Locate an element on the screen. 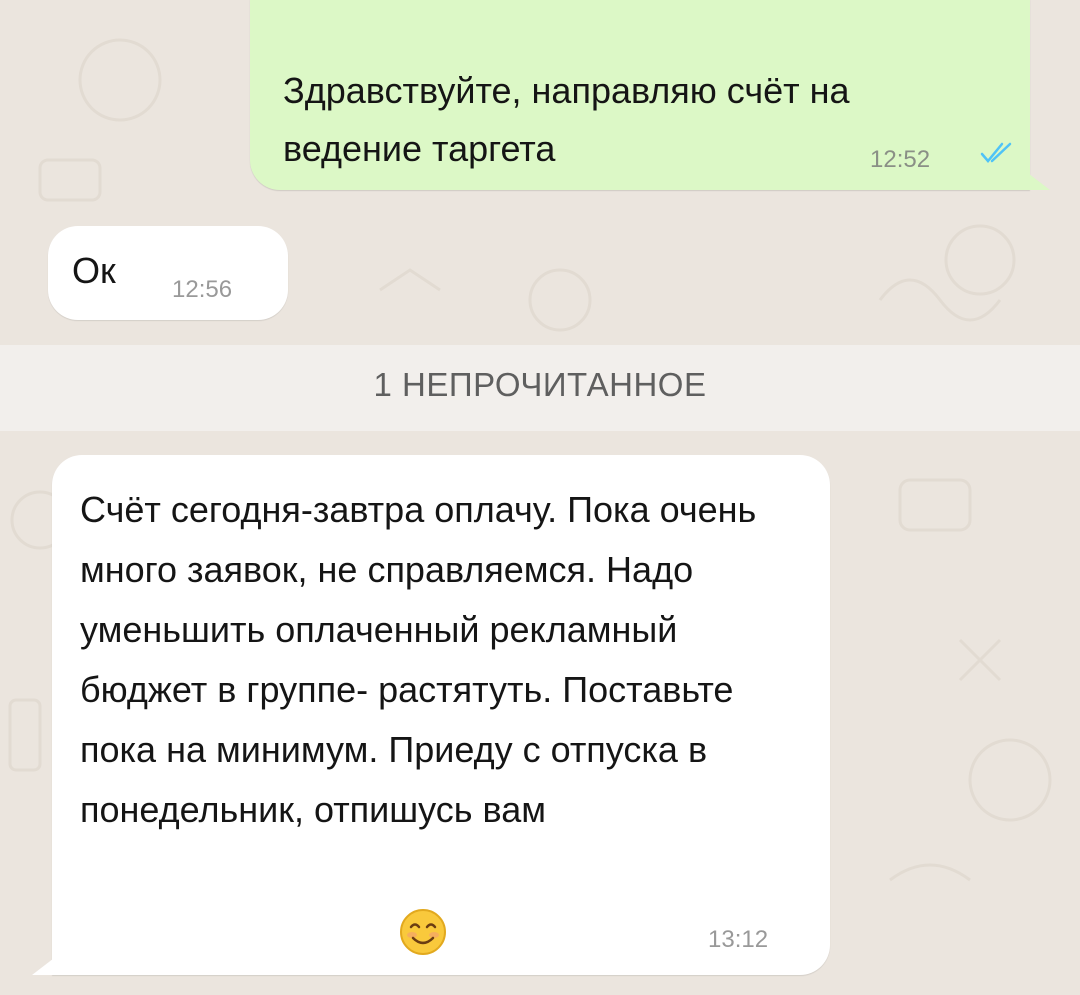  double-check-read-icon is located at coordinates (997, 155).